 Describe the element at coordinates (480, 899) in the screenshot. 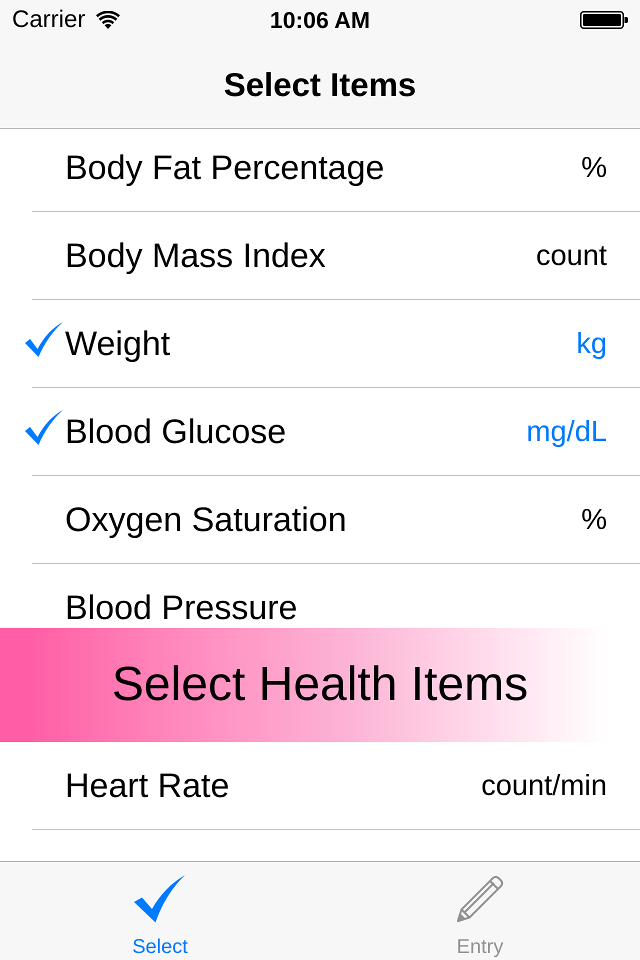

I see `pencil-icon` at that location.